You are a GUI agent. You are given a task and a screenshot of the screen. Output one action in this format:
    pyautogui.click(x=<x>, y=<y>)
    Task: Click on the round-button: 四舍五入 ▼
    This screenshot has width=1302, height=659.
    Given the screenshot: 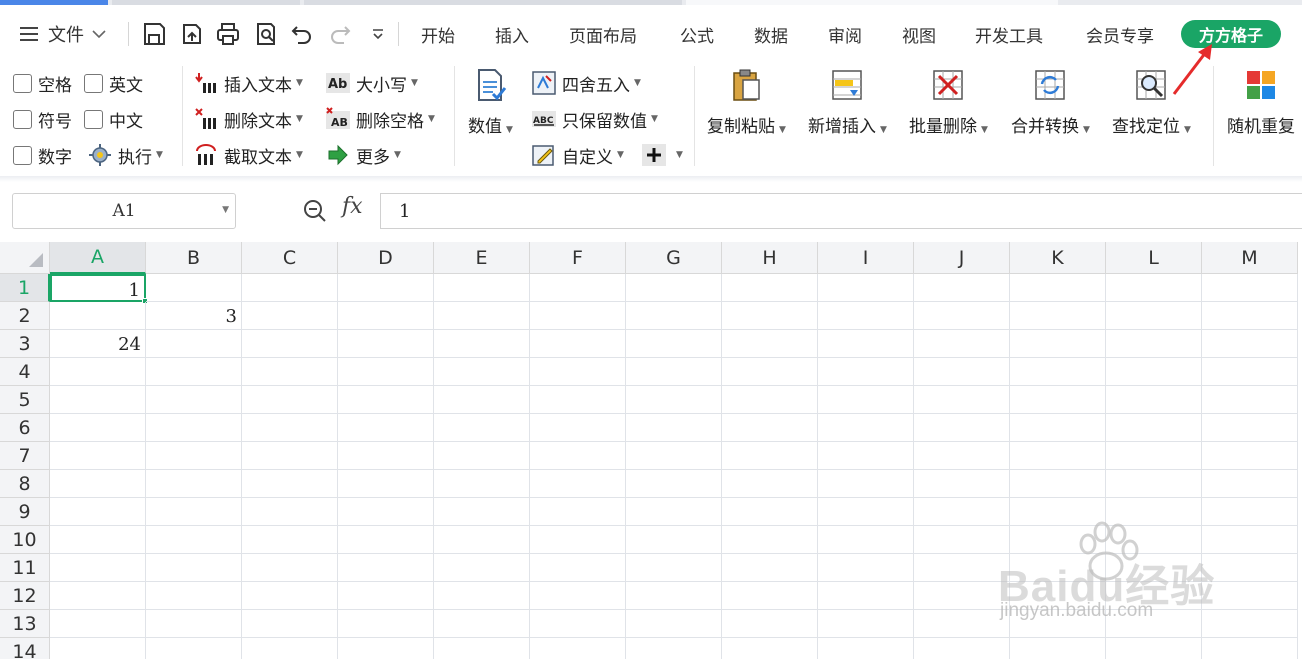 What is the action you would take?
    pyautogui.click(x=586, y=83)
    